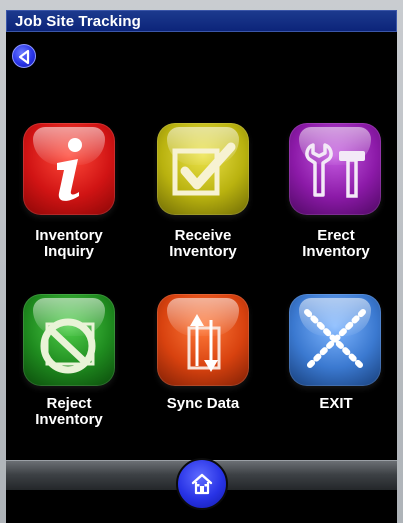  Describe the element at coordinates (201, 21) in the screenshot. I see `title-bar: Job Site Tracking` at that location.